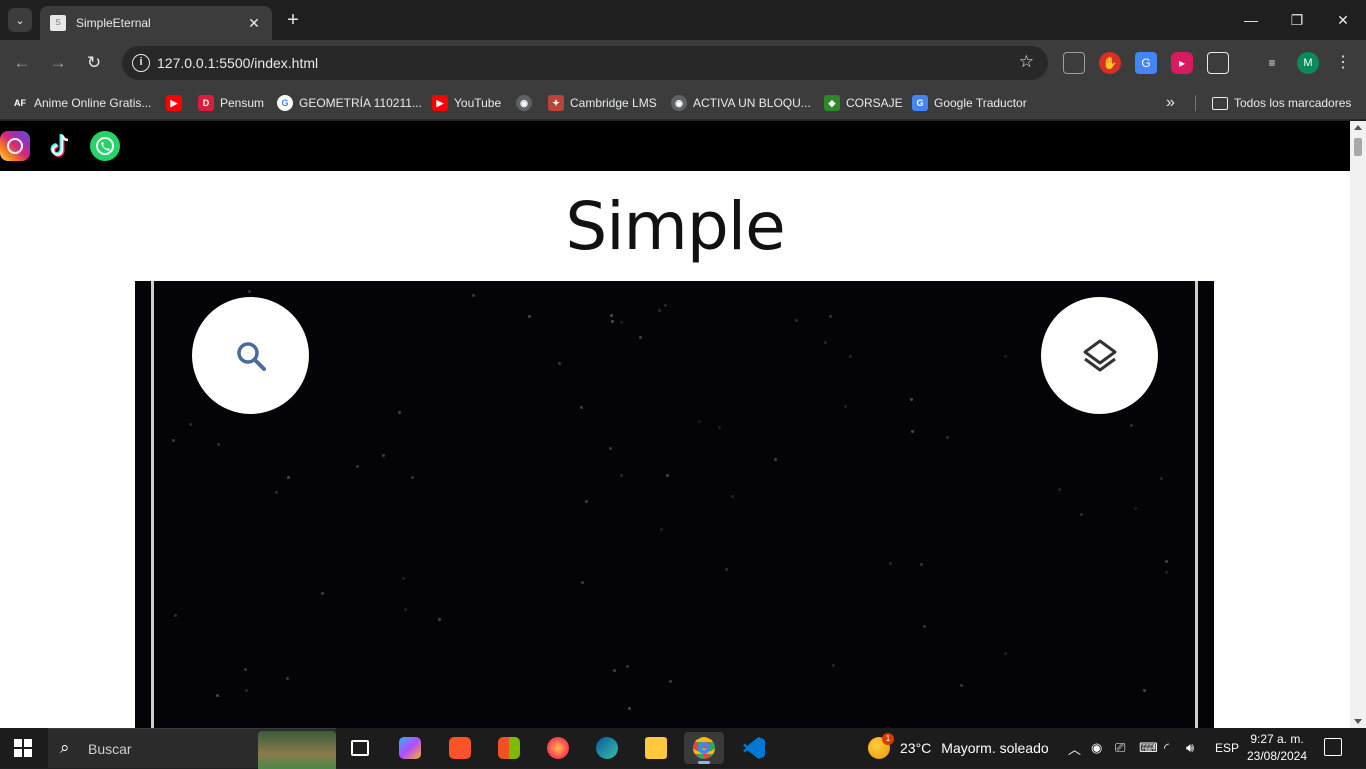 This screenshot has height=769, width=1366. I want to click on taskbar-search: ⌕ Buscar, so click(192, 748).